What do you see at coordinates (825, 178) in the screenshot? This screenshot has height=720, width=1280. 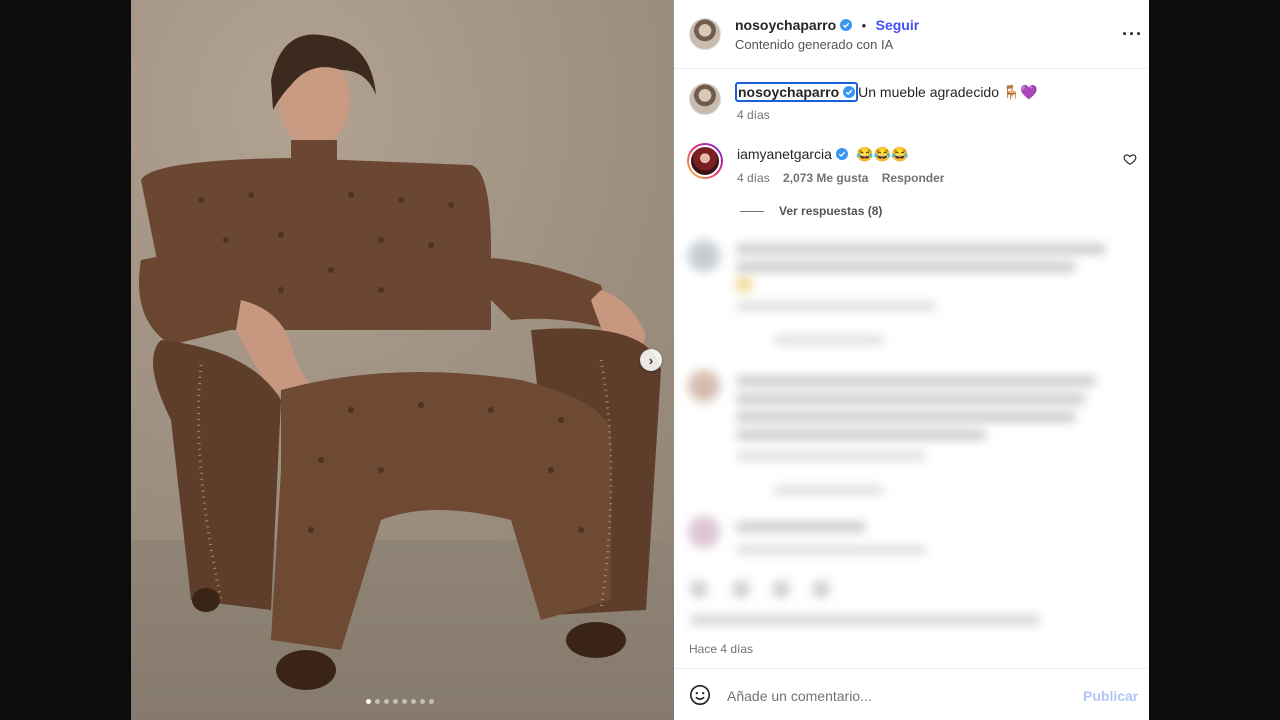 I see `comment-likes: 2,073 Me gusta` at bounding box center [825, 178].